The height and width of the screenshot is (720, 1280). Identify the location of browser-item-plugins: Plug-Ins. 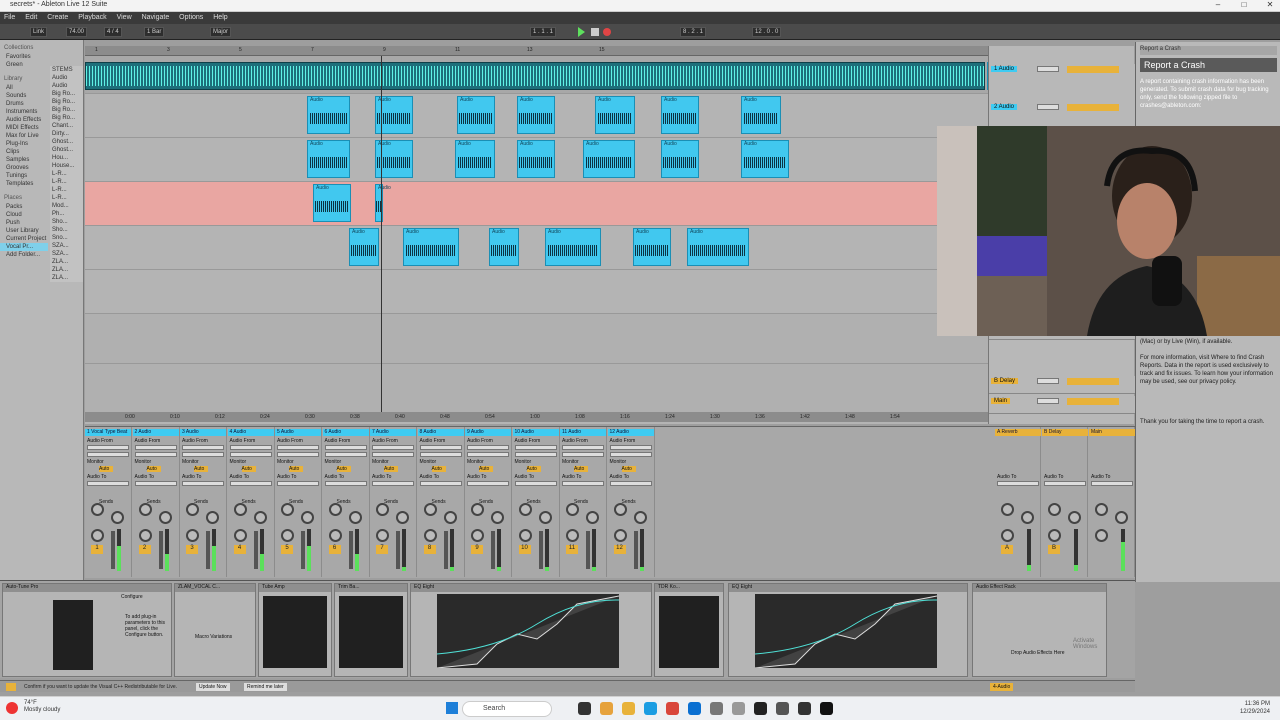
(24, 144).